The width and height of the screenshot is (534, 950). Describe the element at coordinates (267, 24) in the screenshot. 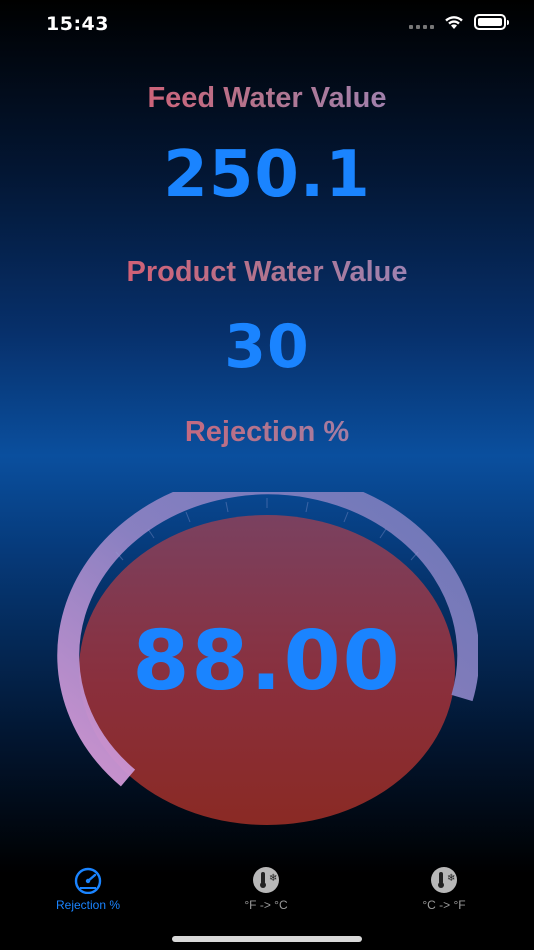

I see `status-bar: 15:43` at that location.